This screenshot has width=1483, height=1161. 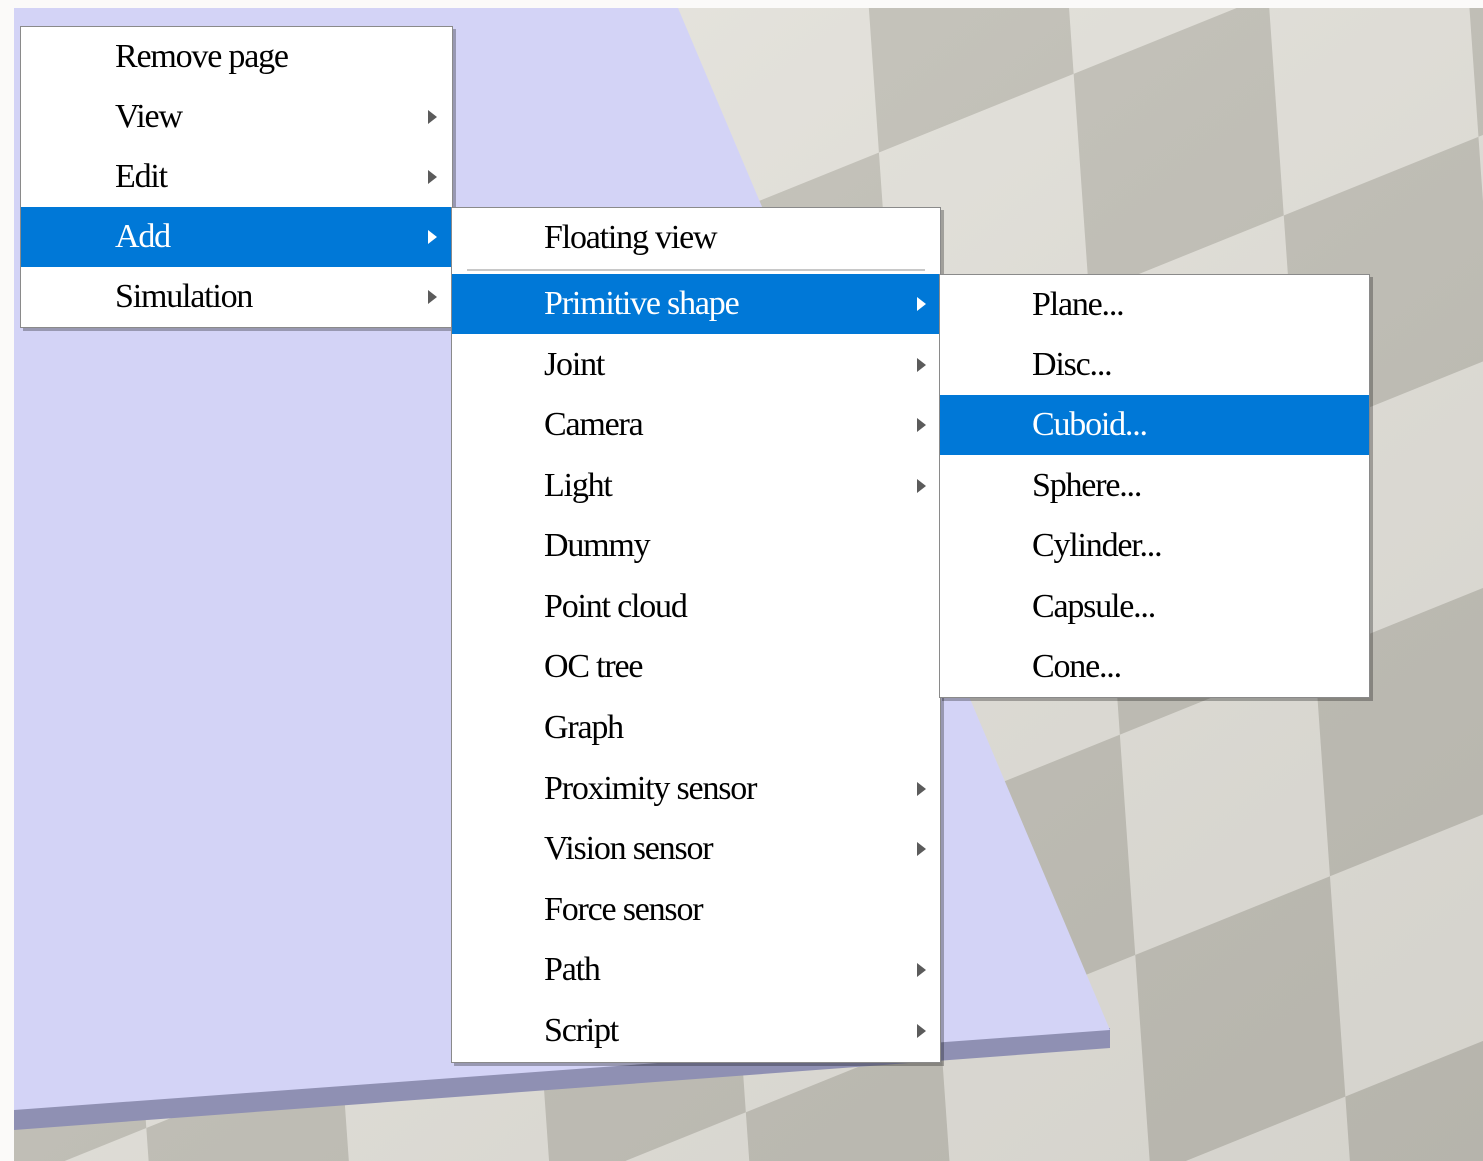 What do you see at coordinates (696, 789) in the screenshot?
I see `menu-item-proximity-sensor: Proximity sensor` at bounding box center [696, 789].